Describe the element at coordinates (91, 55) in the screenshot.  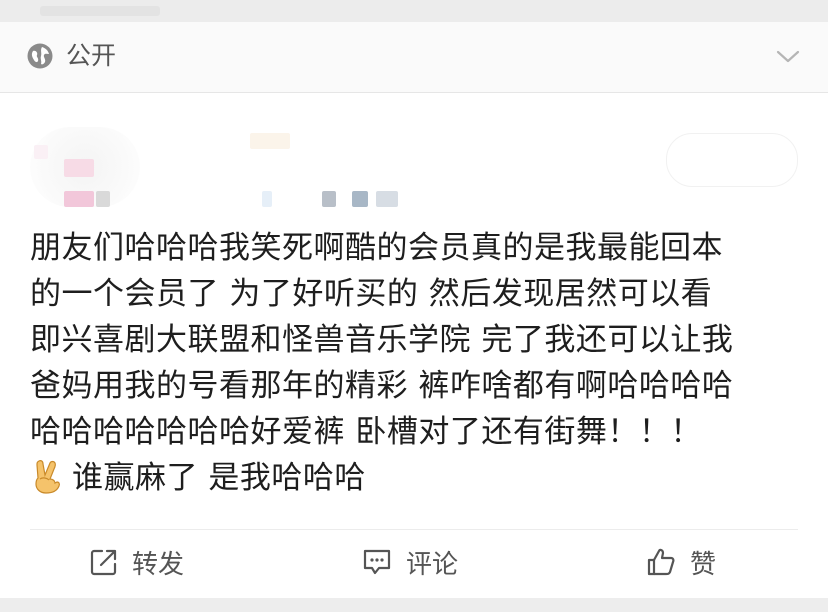
I see `visibility-label: 公开` at that location.